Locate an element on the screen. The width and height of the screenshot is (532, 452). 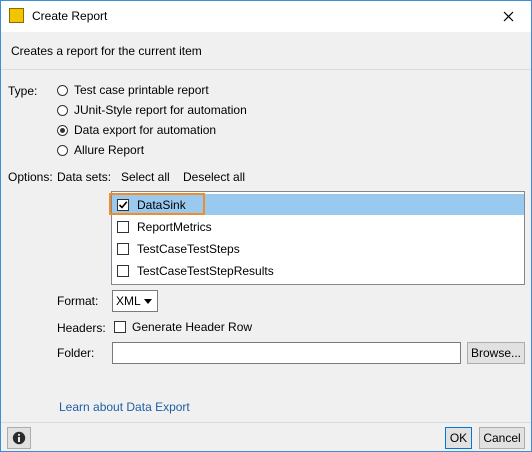
radio-data-export: Data export for automation is located at coordinates (136, 130).